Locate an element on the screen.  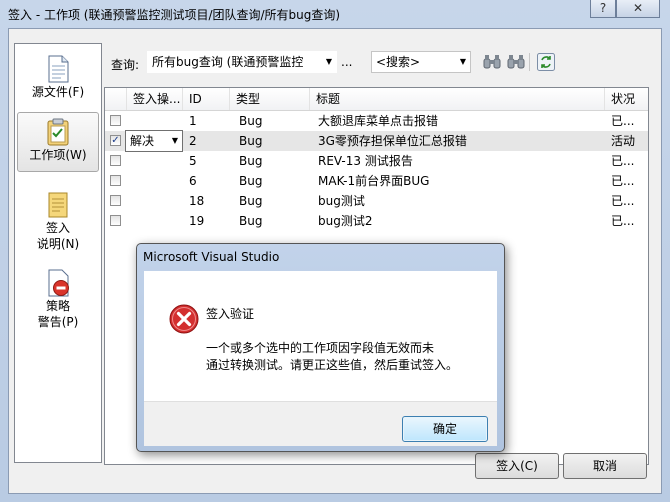
header-type: 类型 is located at coordinates (270, 99).